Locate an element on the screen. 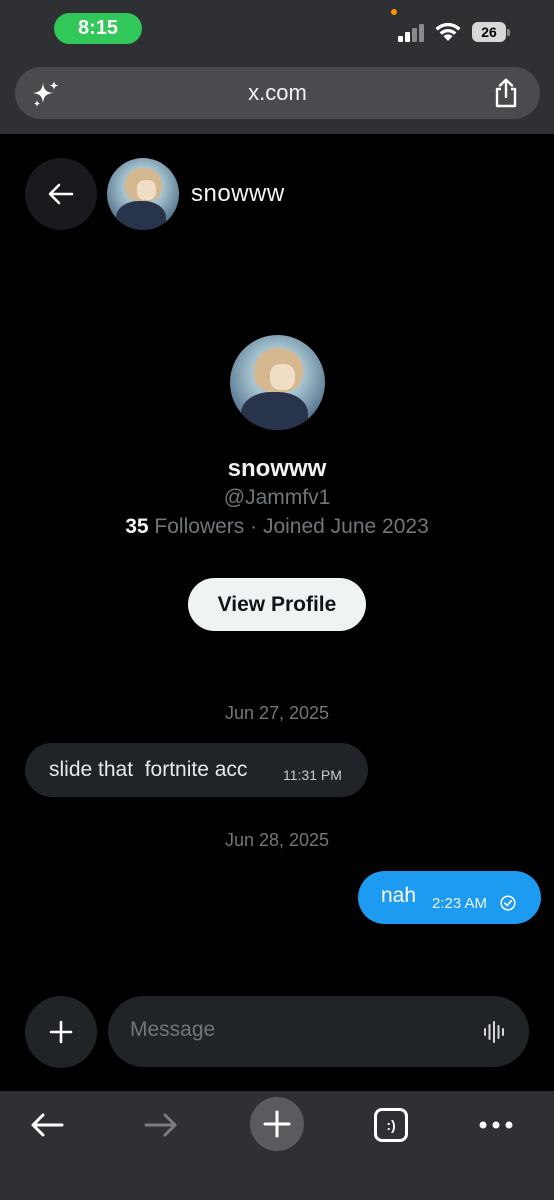  status-time: 8:15 is located at coordinates (98, 28).